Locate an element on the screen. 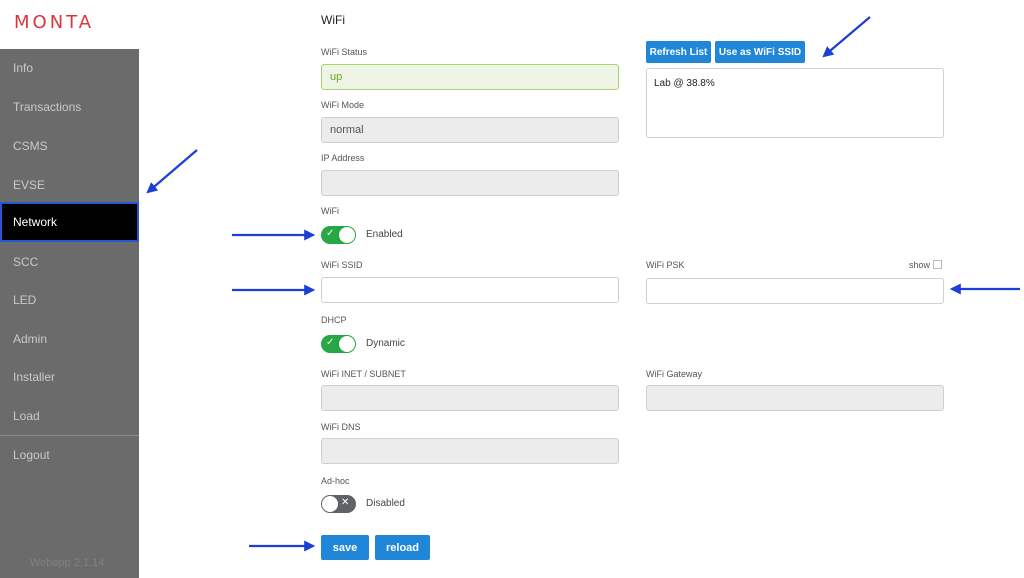  arrow-to-use-ssid is located at coordinates (846, 37).